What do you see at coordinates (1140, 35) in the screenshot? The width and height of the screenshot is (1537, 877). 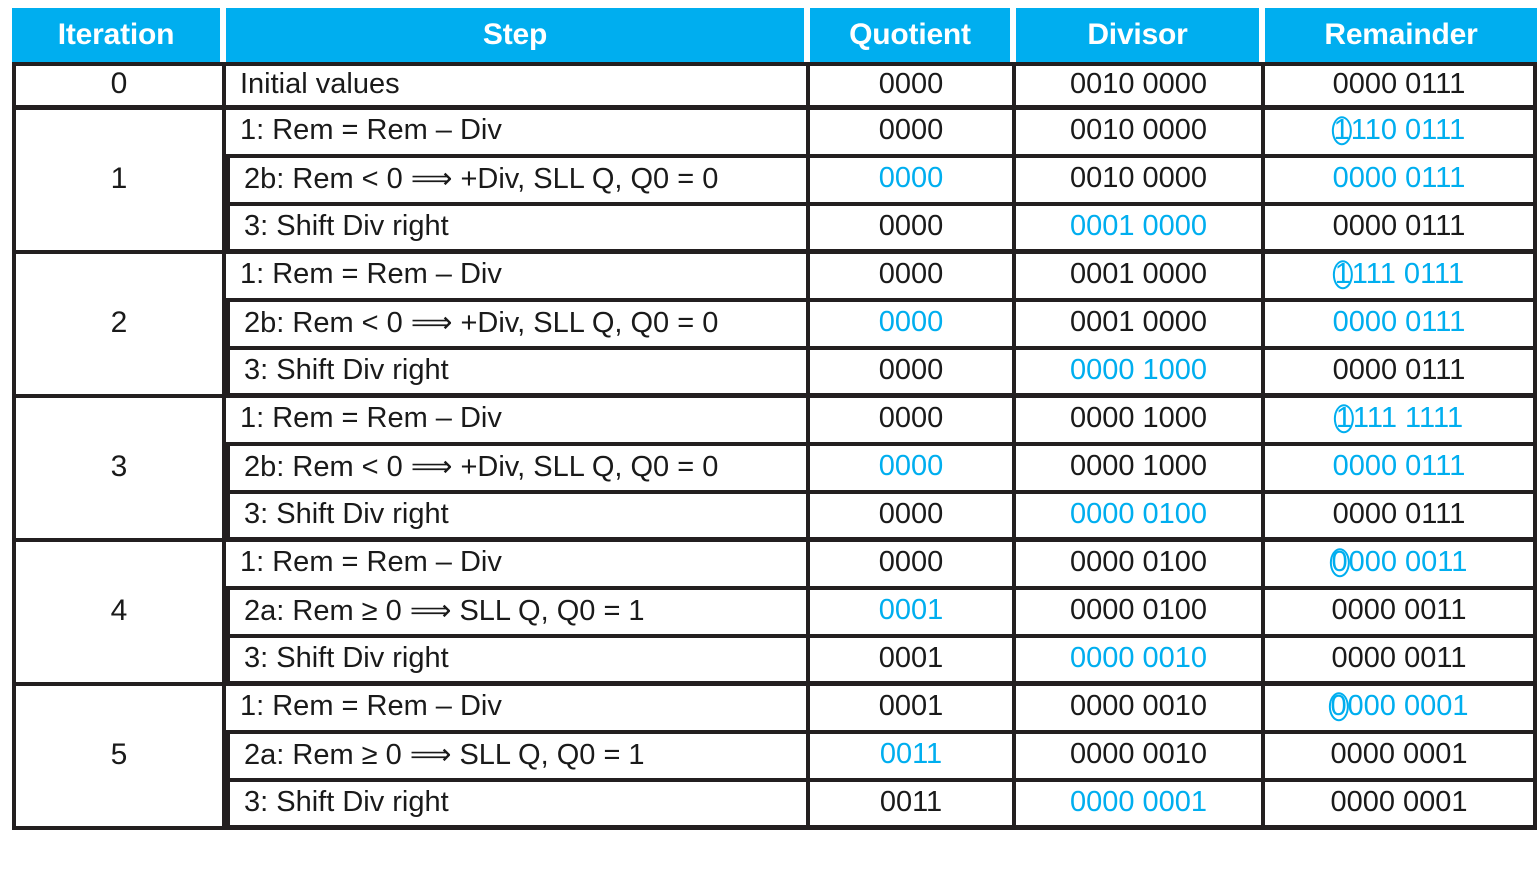 I see `column-header-divisor: Divisor` at bounding box center [1140, 35].